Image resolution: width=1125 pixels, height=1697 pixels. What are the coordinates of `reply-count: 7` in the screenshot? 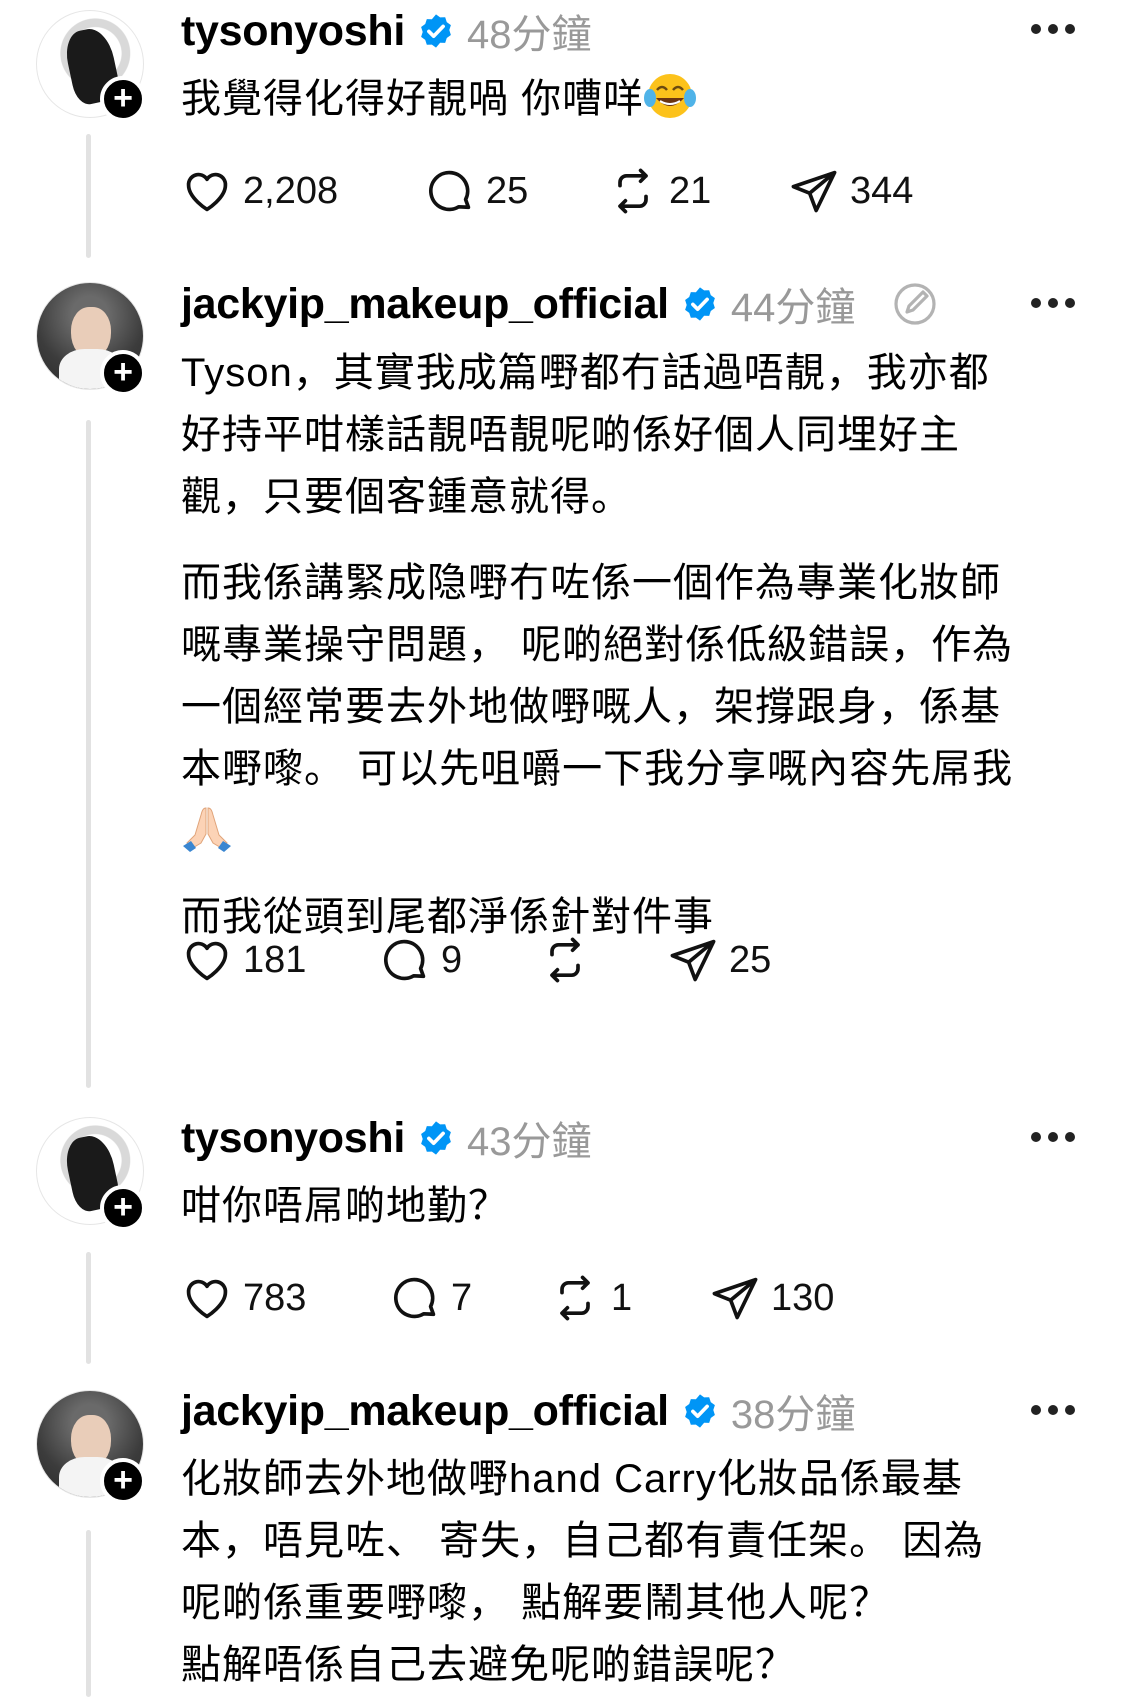 It's located at (462, 1297).